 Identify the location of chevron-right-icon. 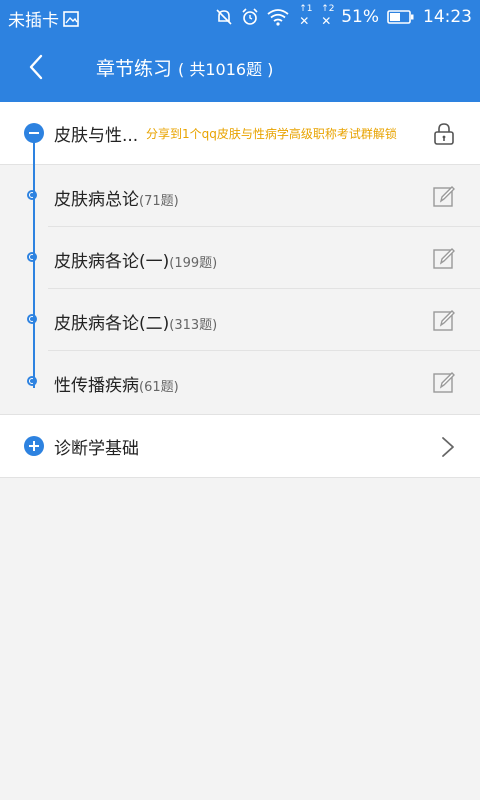
(448, 447).